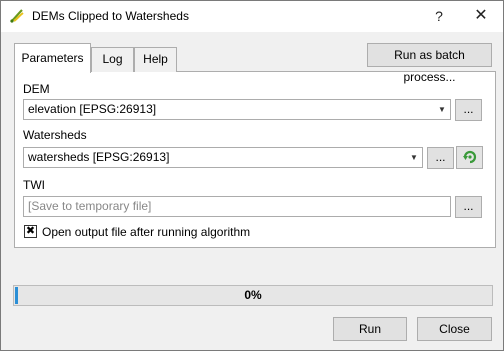  What do you see at coordinates (454, 329) in the screenshot?
I see `close-button: Close` at bounding box center [454, 329].